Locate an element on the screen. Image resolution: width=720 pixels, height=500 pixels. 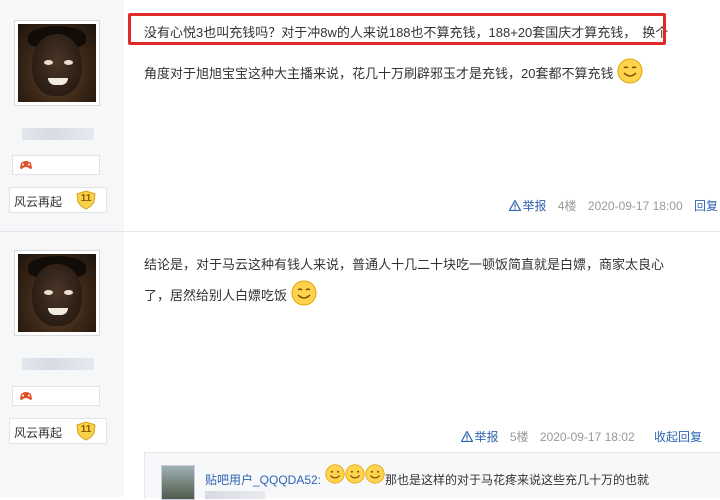
post-tail: 举报 5楼 2020-09-17 18:02 收起回复 is located at coordinates (581, 436).